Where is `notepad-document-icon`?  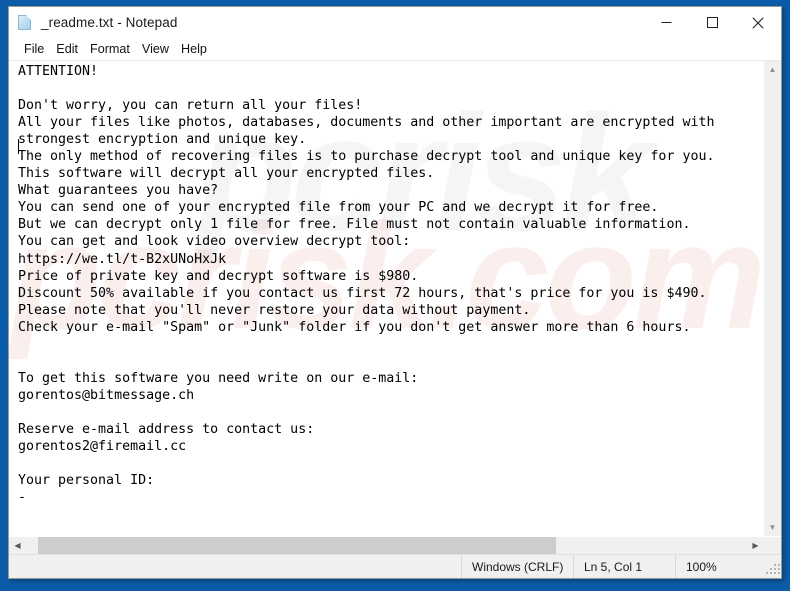 notepad-document-icon is located at coordinates (25, 22).